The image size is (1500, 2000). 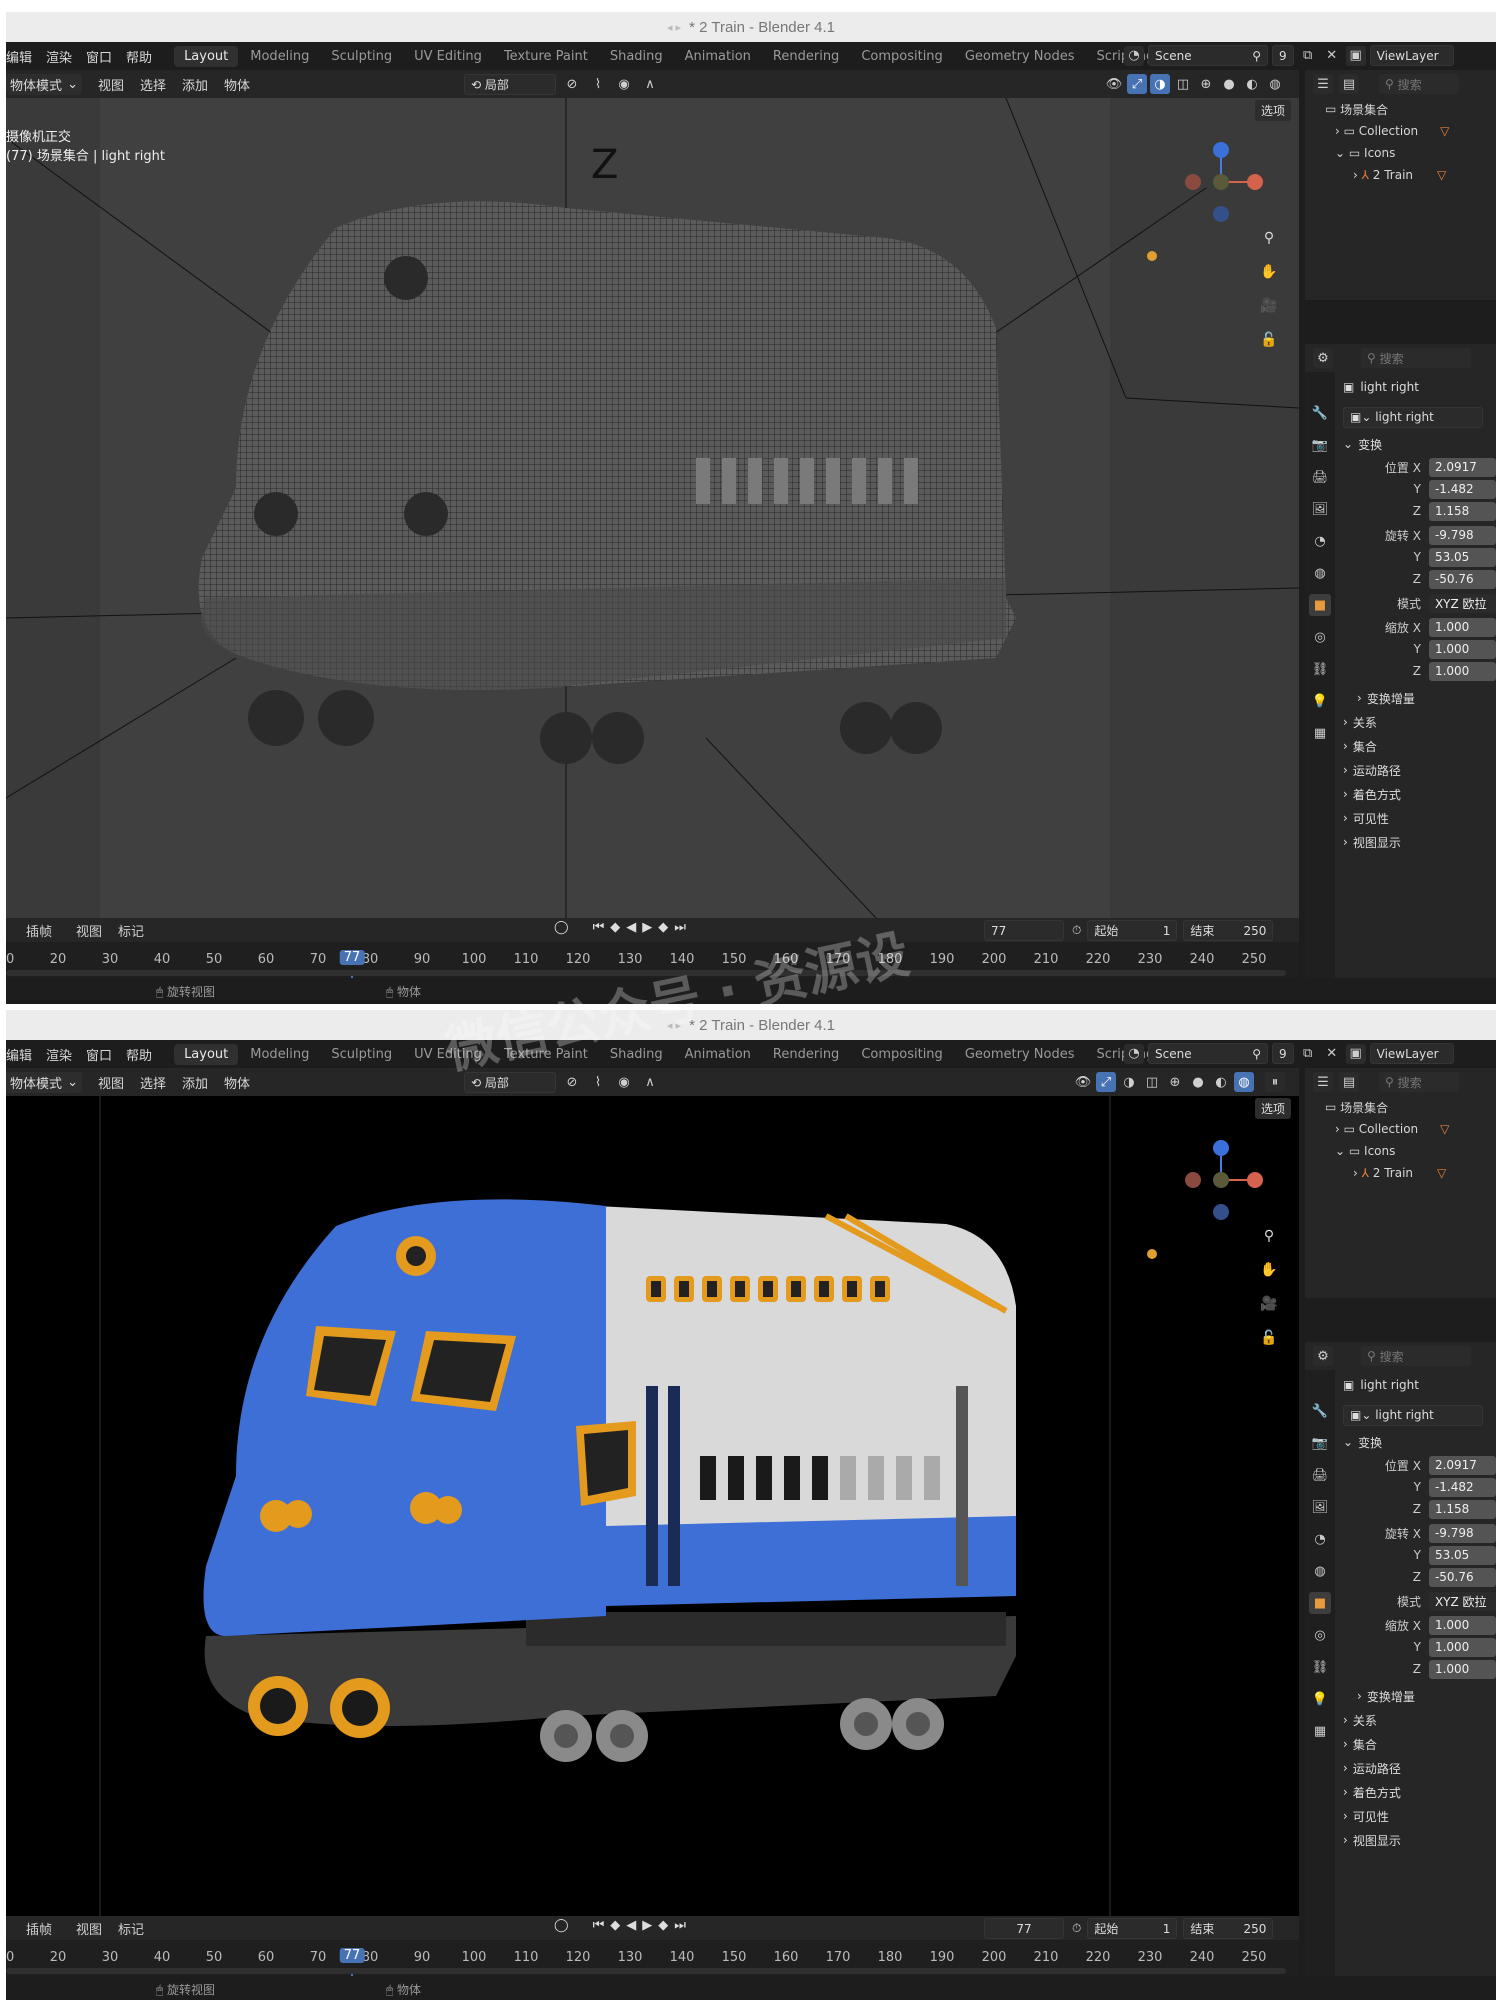 What do you see at coordinates (1320, 1443) in the screenshot?
I see `render-icon: 📷` at bounding box center [1320, 1443].